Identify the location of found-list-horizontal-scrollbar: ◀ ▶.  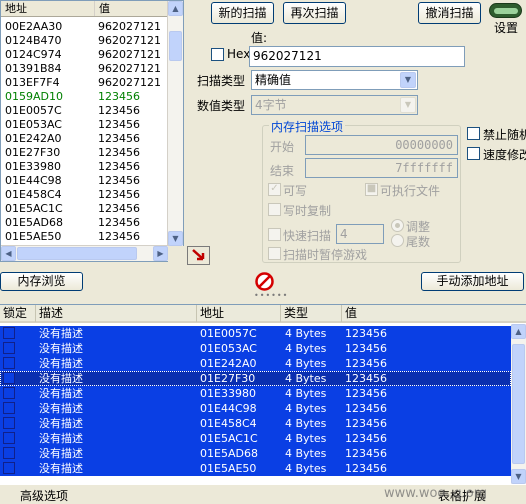
(85, 253).